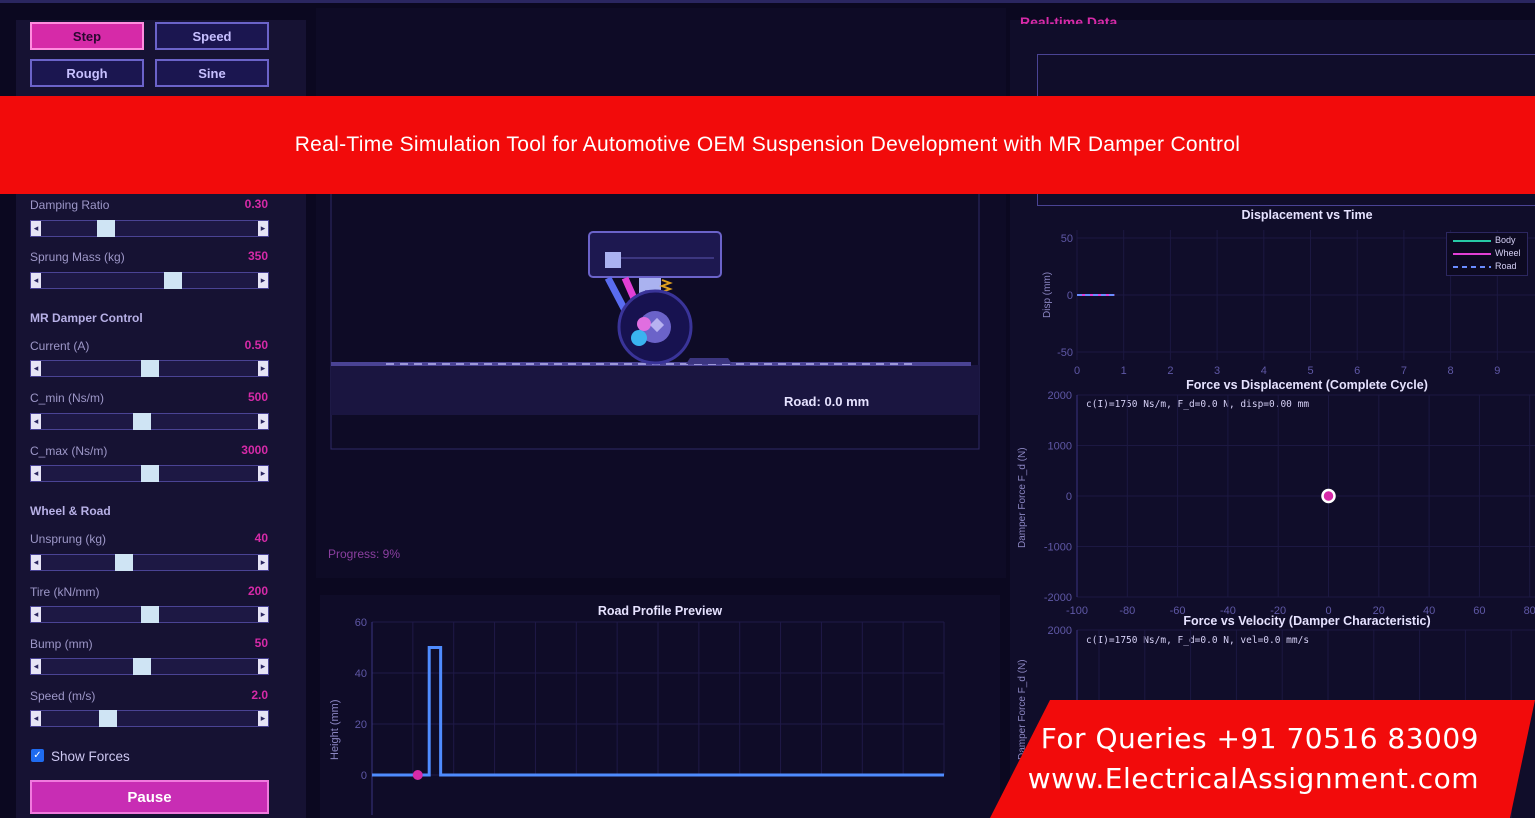 This screenshot has width=1535, height=818. What do you see at coordinates (1170, 371) in the screenshot?
I see `x-tick: 2` at bounding box center [1170, 371].